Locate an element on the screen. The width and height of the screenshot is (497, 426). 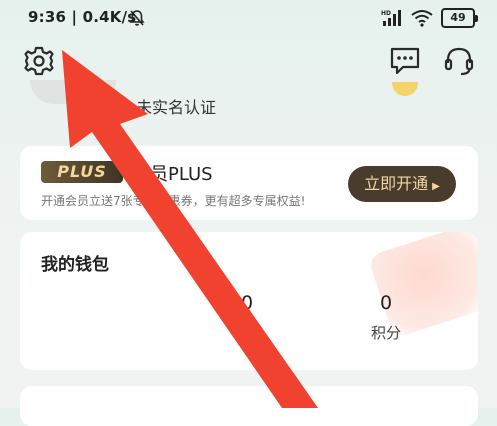
avatar is located at coordinates (73, 92).